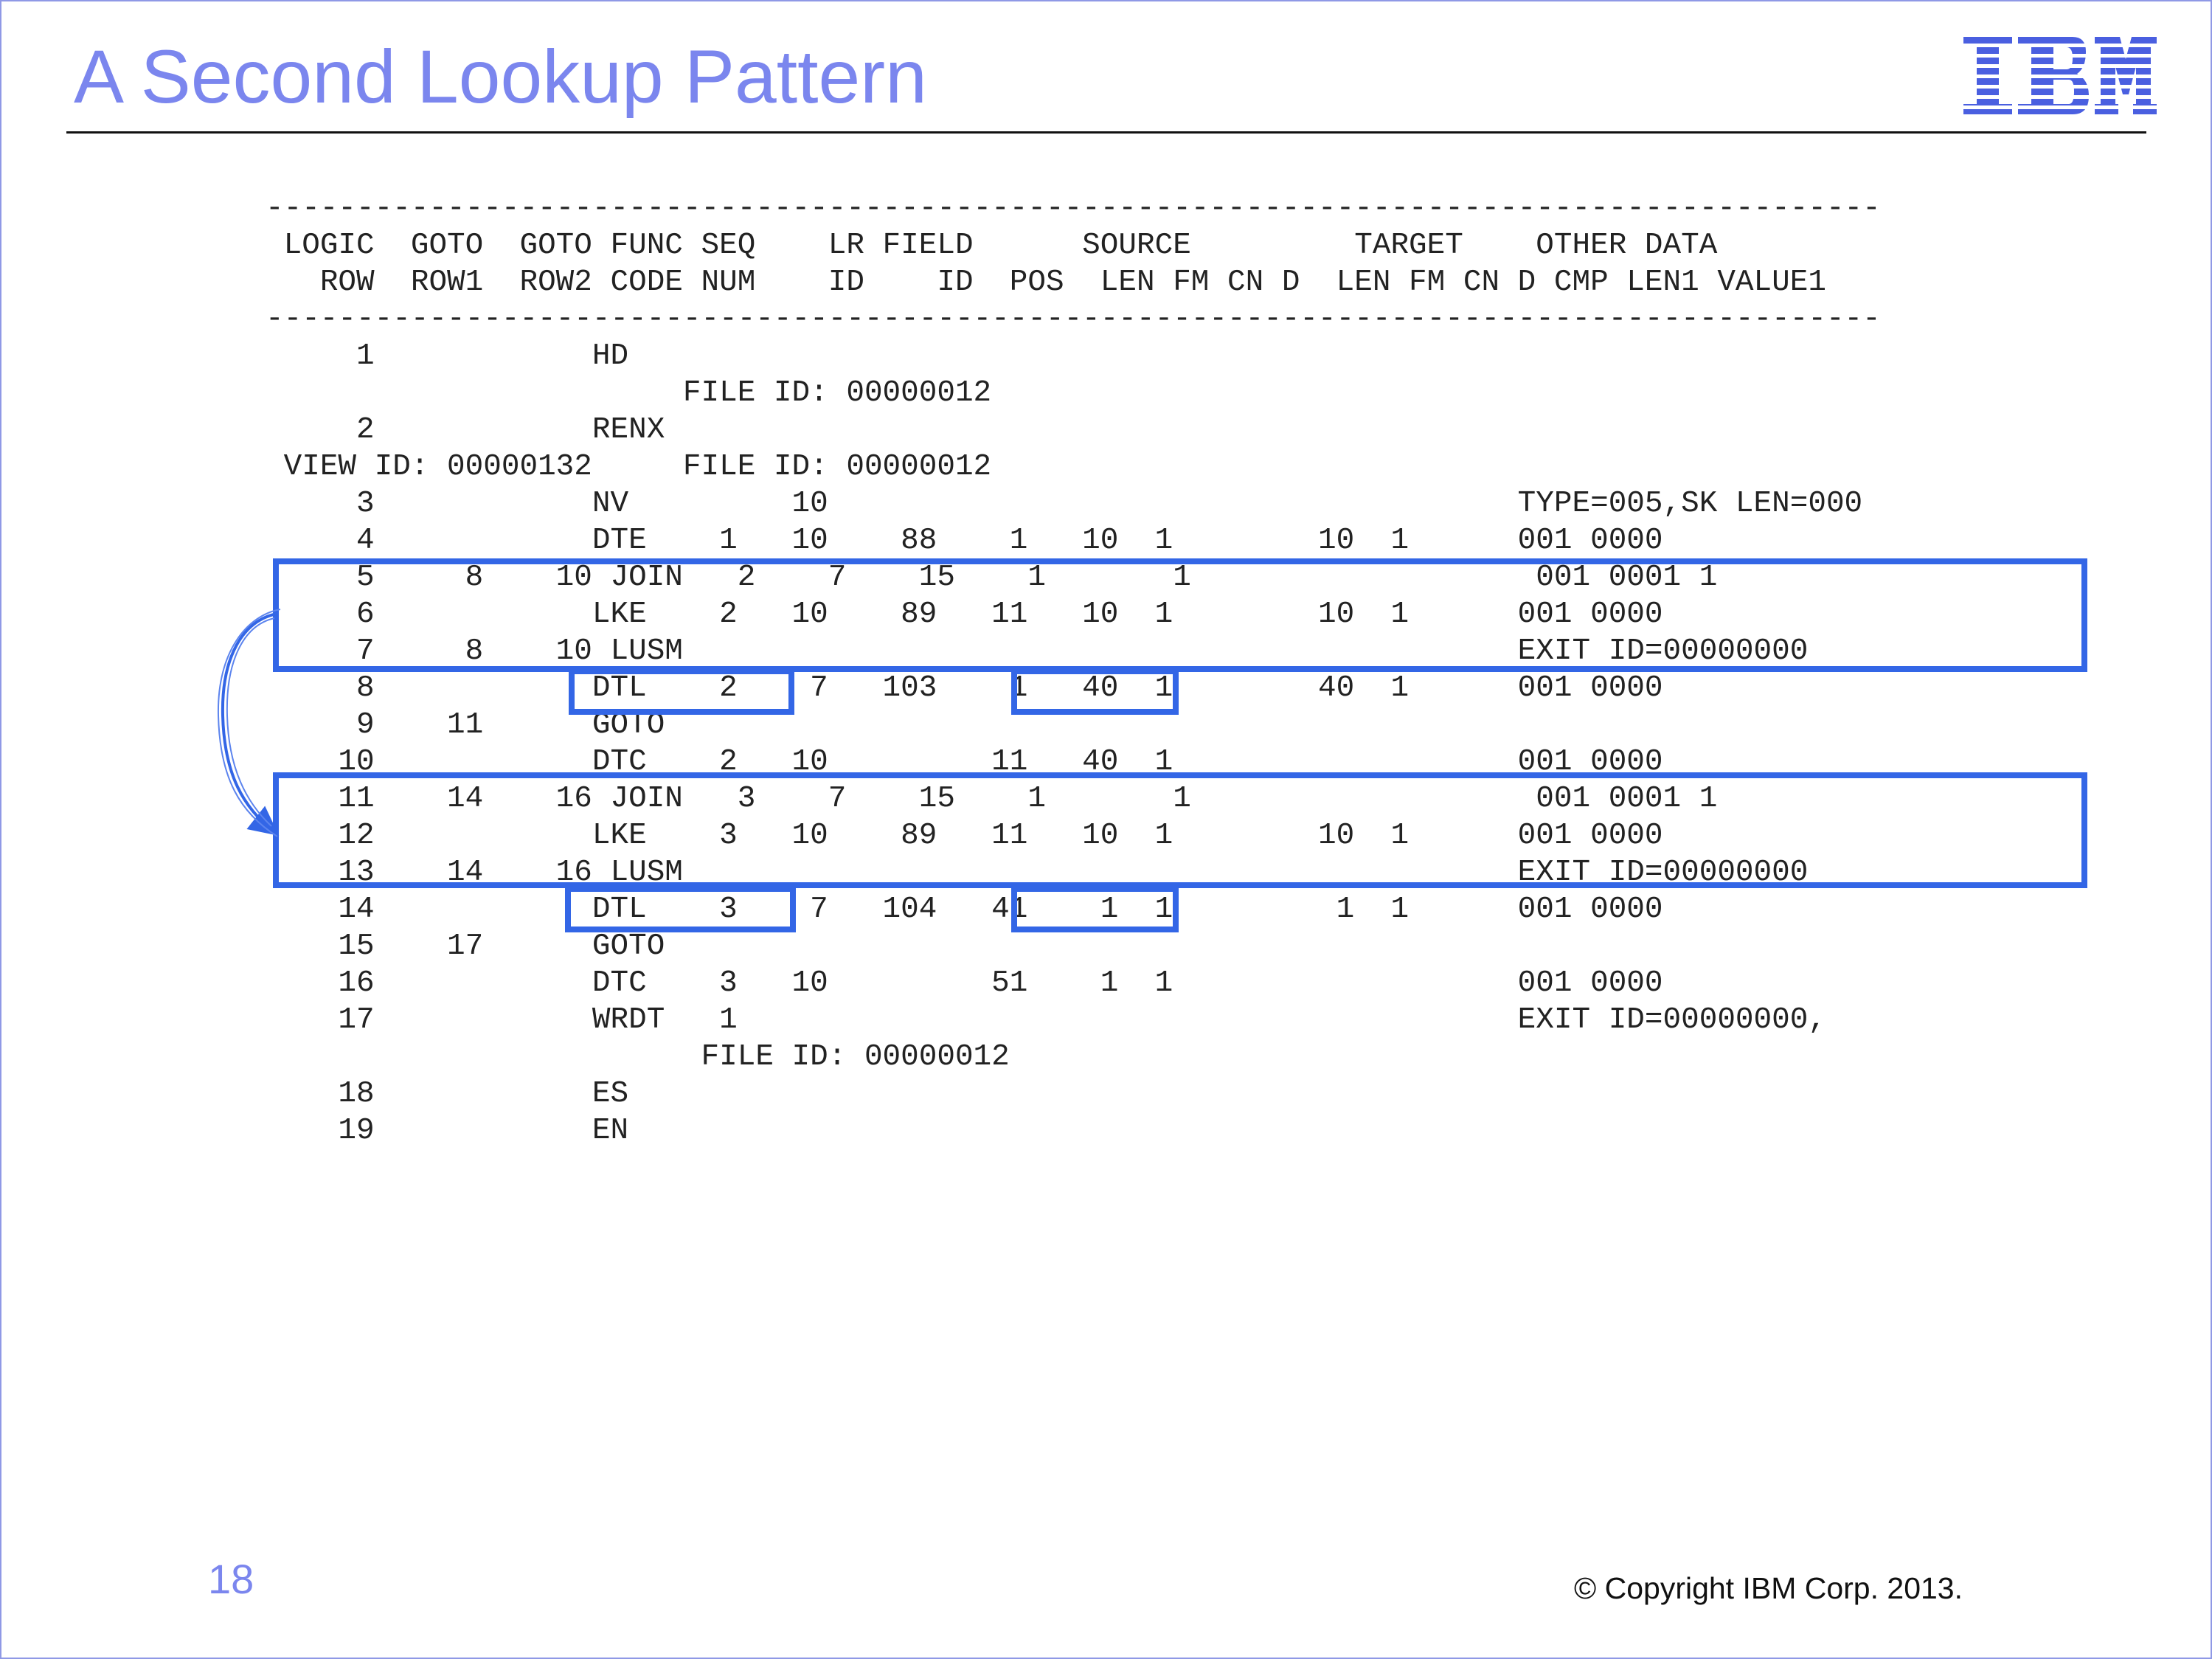  What do you see at coordinates (973, 910) in the screenshot?
I see `listing-row: 14 DTL 3 7 104 41 1 1 1 1 001 0000` at bounding box center [973, 910].